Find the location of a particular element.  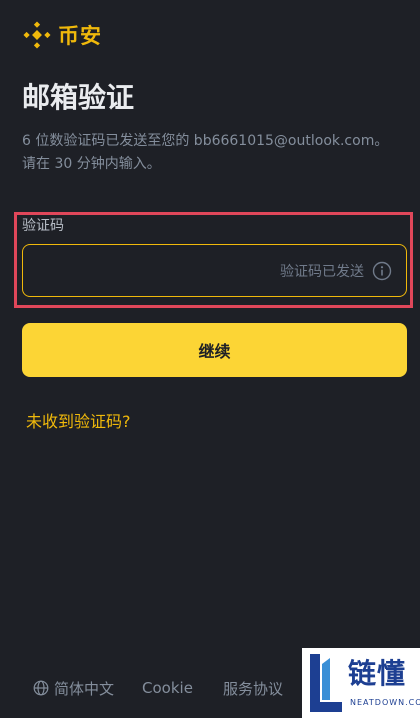

language-selector: 简体中文 is located at coordinates (73, 688).